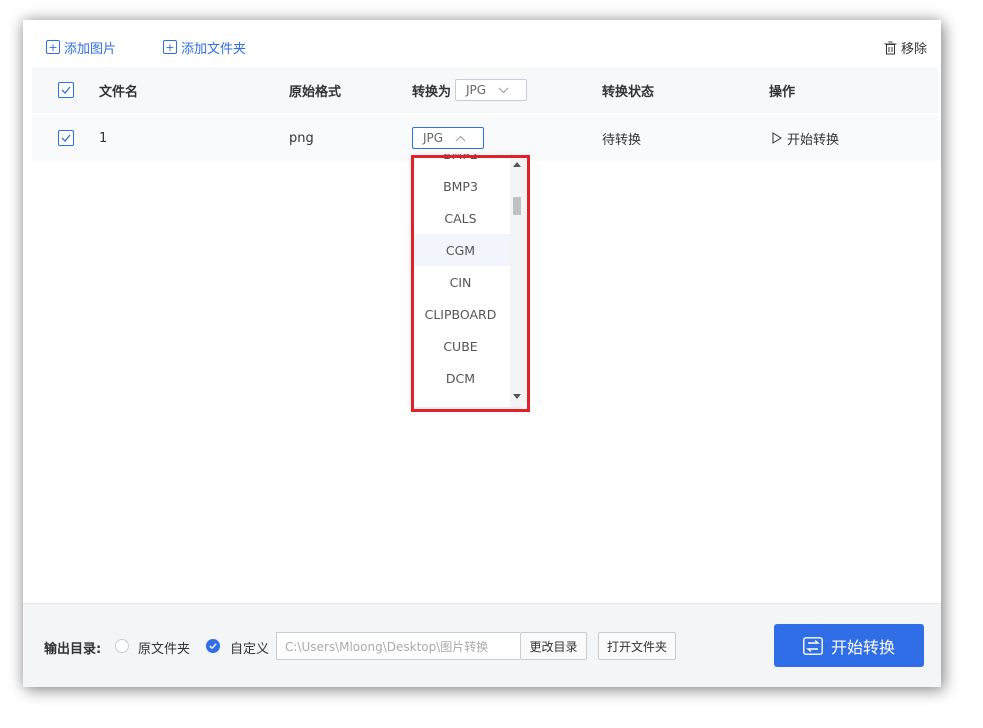  I want to click on convert-arrows-icon, so click(813, 645).